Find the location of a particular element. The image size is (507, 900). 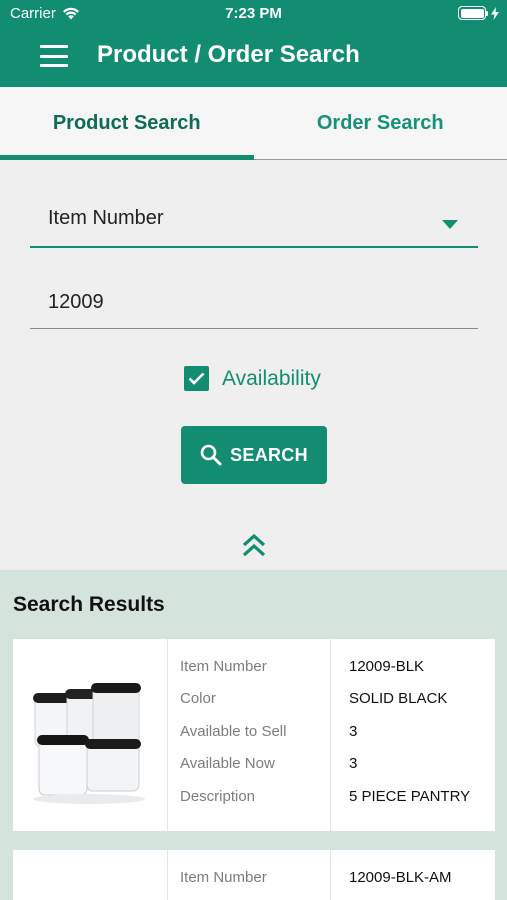

pantry-containers-image is located at coordinates (89, 743).